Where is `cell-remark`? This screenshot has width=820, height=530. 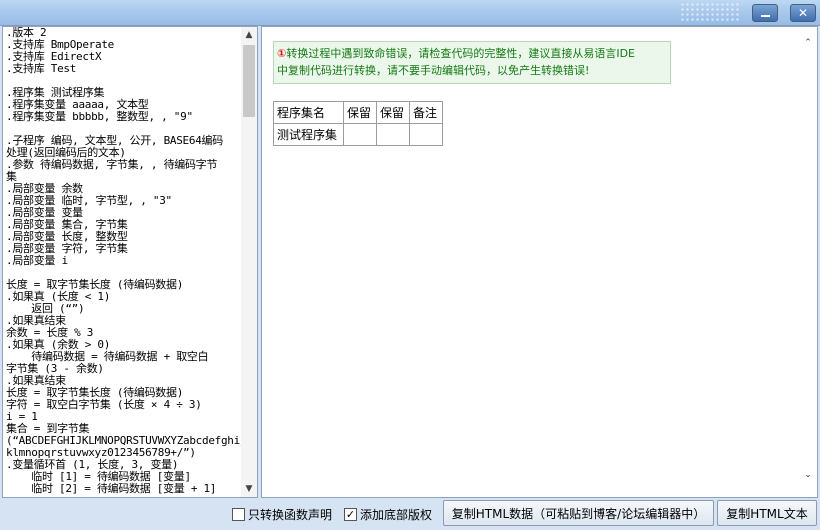 cell-remark is located at coordinates (426, 134).